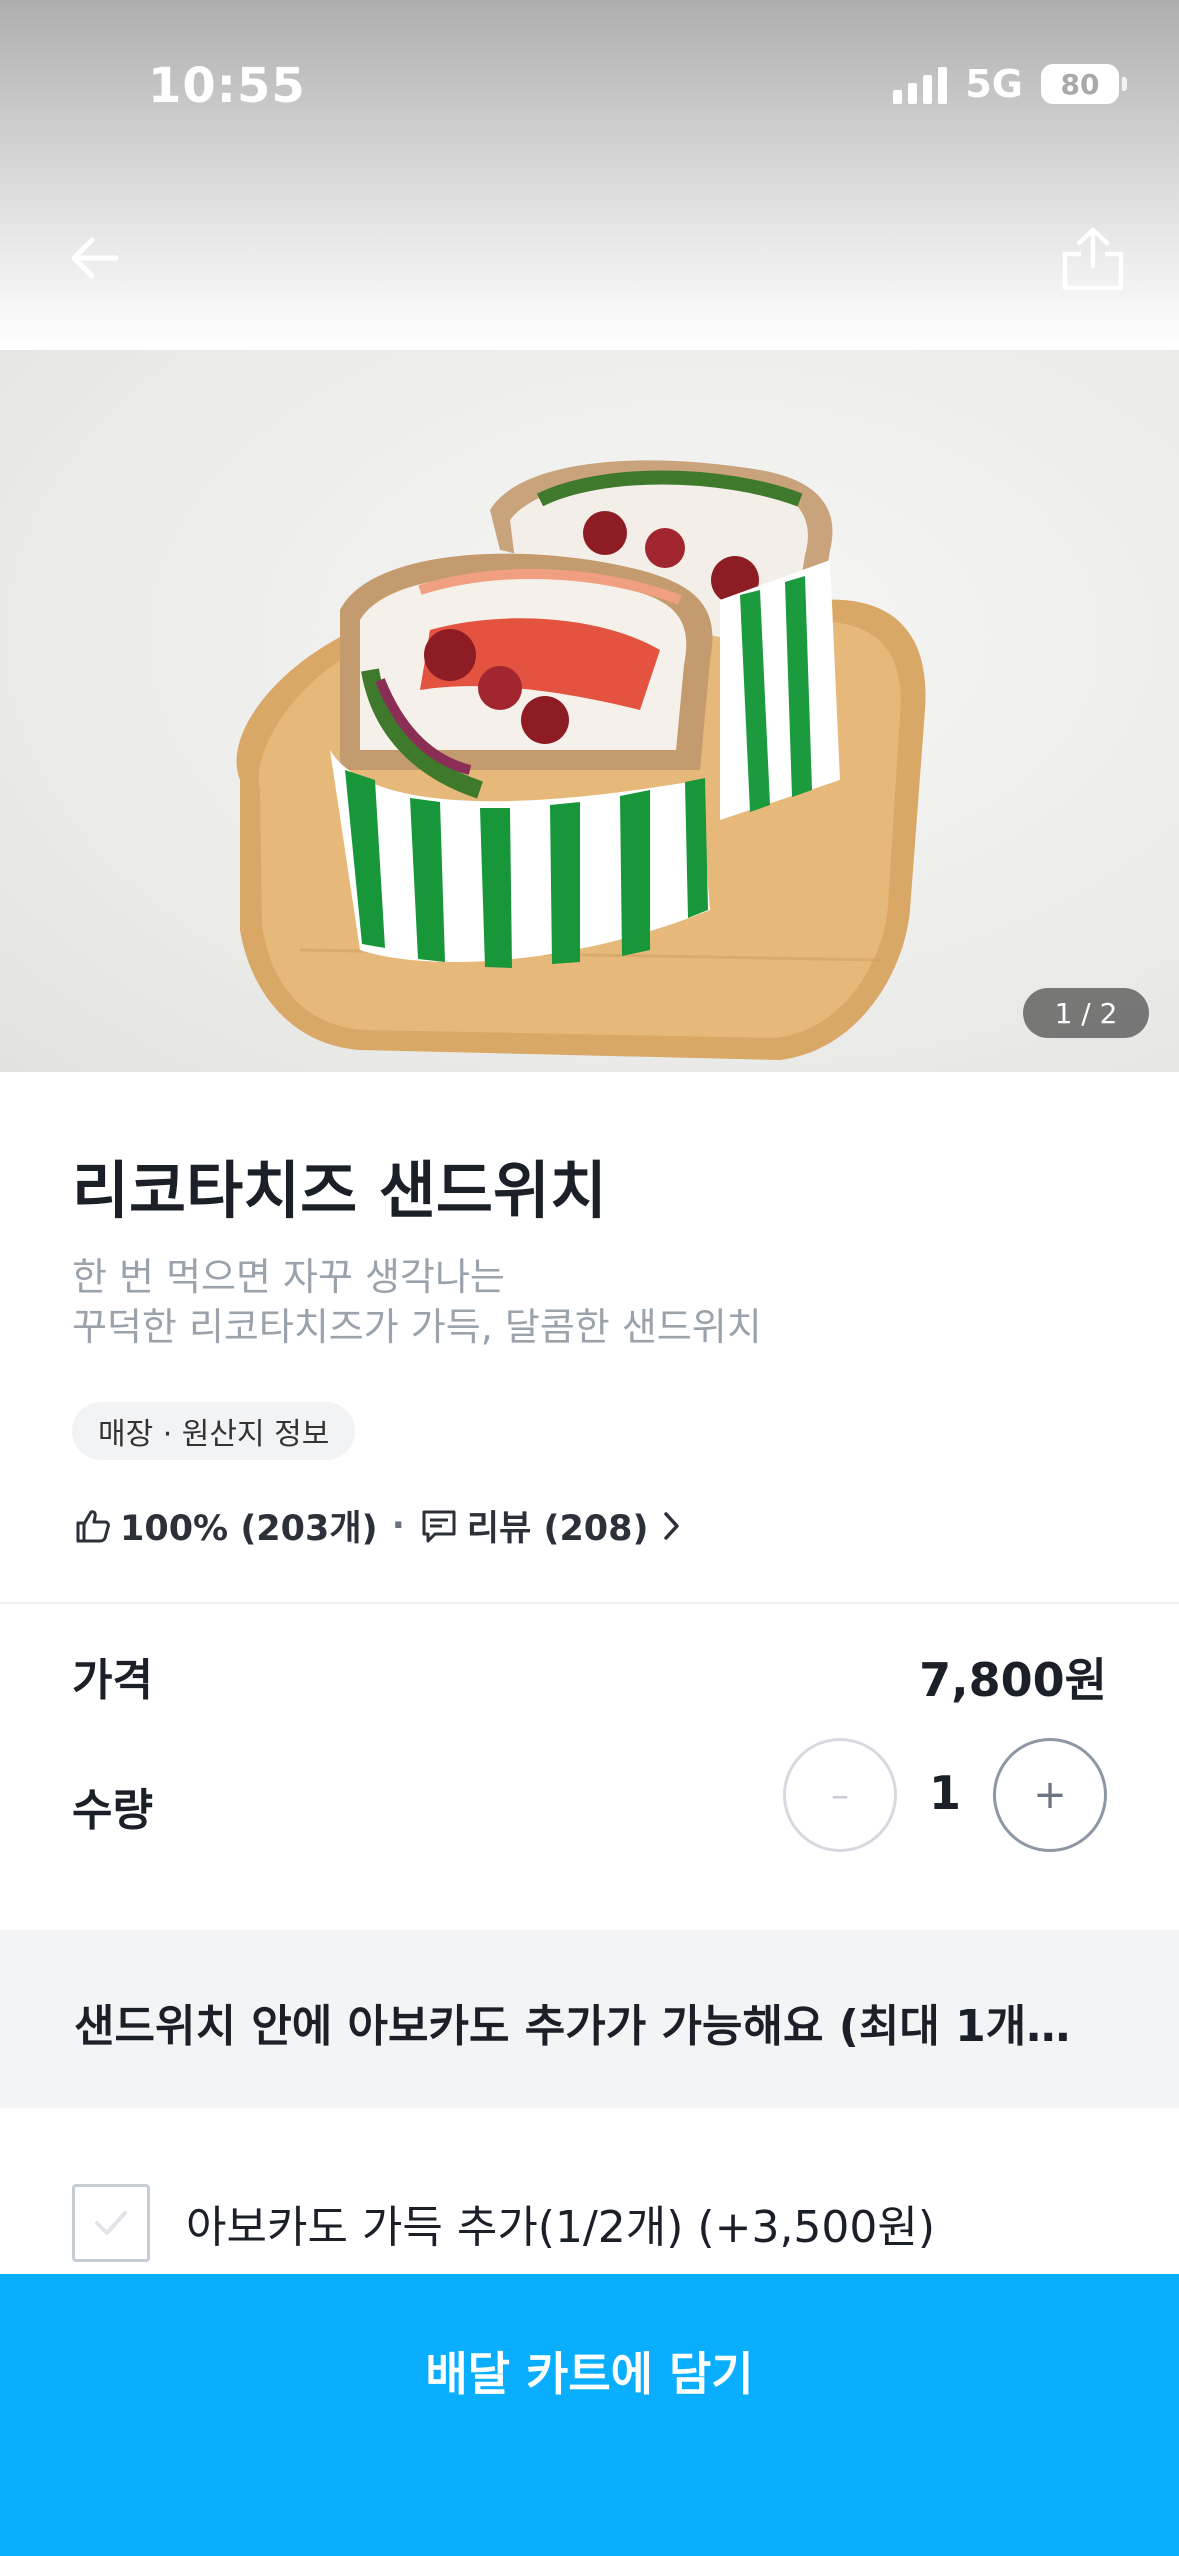 The width and height of the screenshot is (1179, 2556). Describe the element at coordinates (561, 2227) in the screenshot. I see `option-label: 아보카도 가득 추가(1/2개) (+3,500원)` at that location.